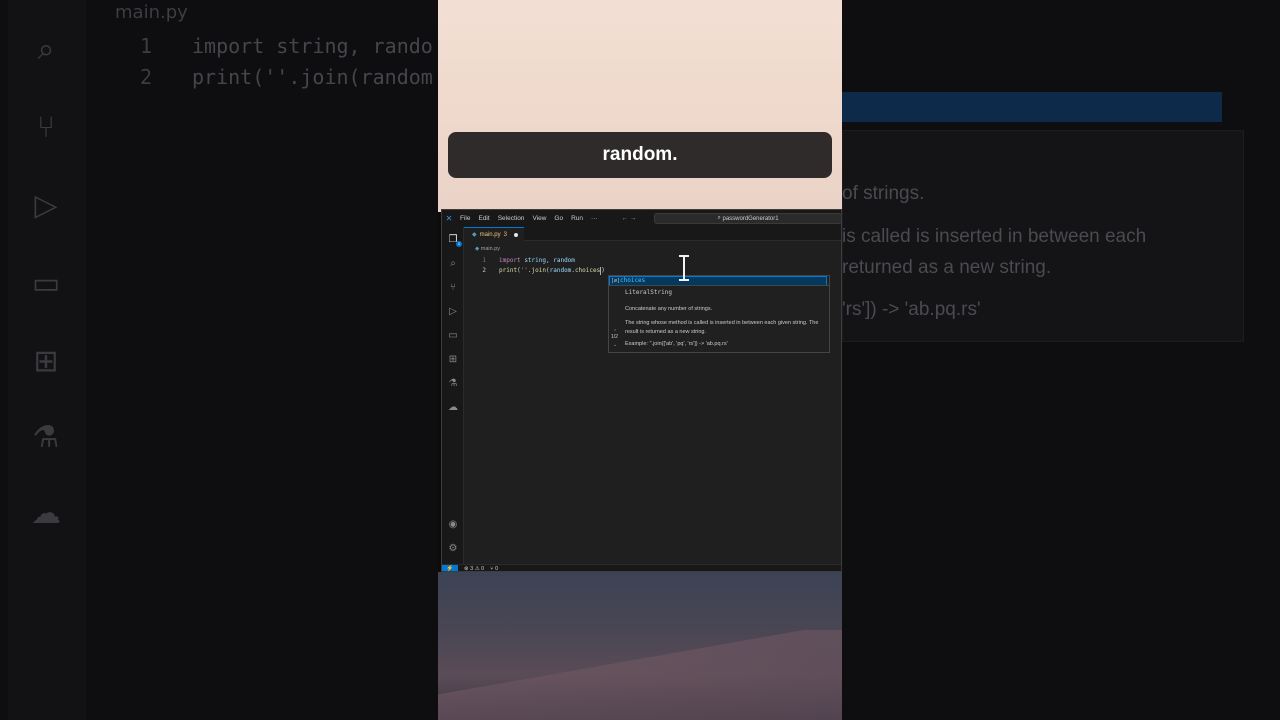 This screenshot has height=720, width=1280. Describe the element at coordinates (286, 77) in the screenshot. I see `background-code-line: 2 print(''.join(random` at that location.